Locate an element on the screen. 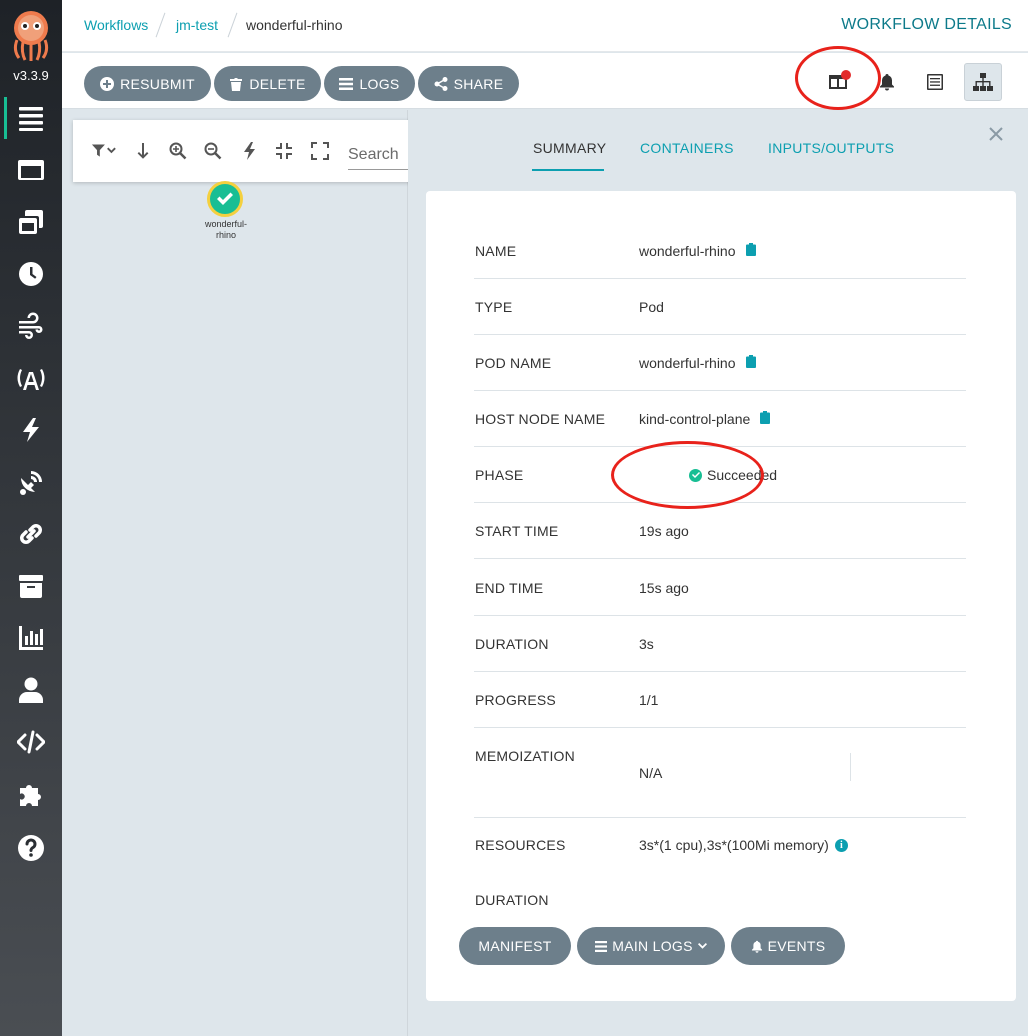  code-icon is located at coordinates (31, 742).